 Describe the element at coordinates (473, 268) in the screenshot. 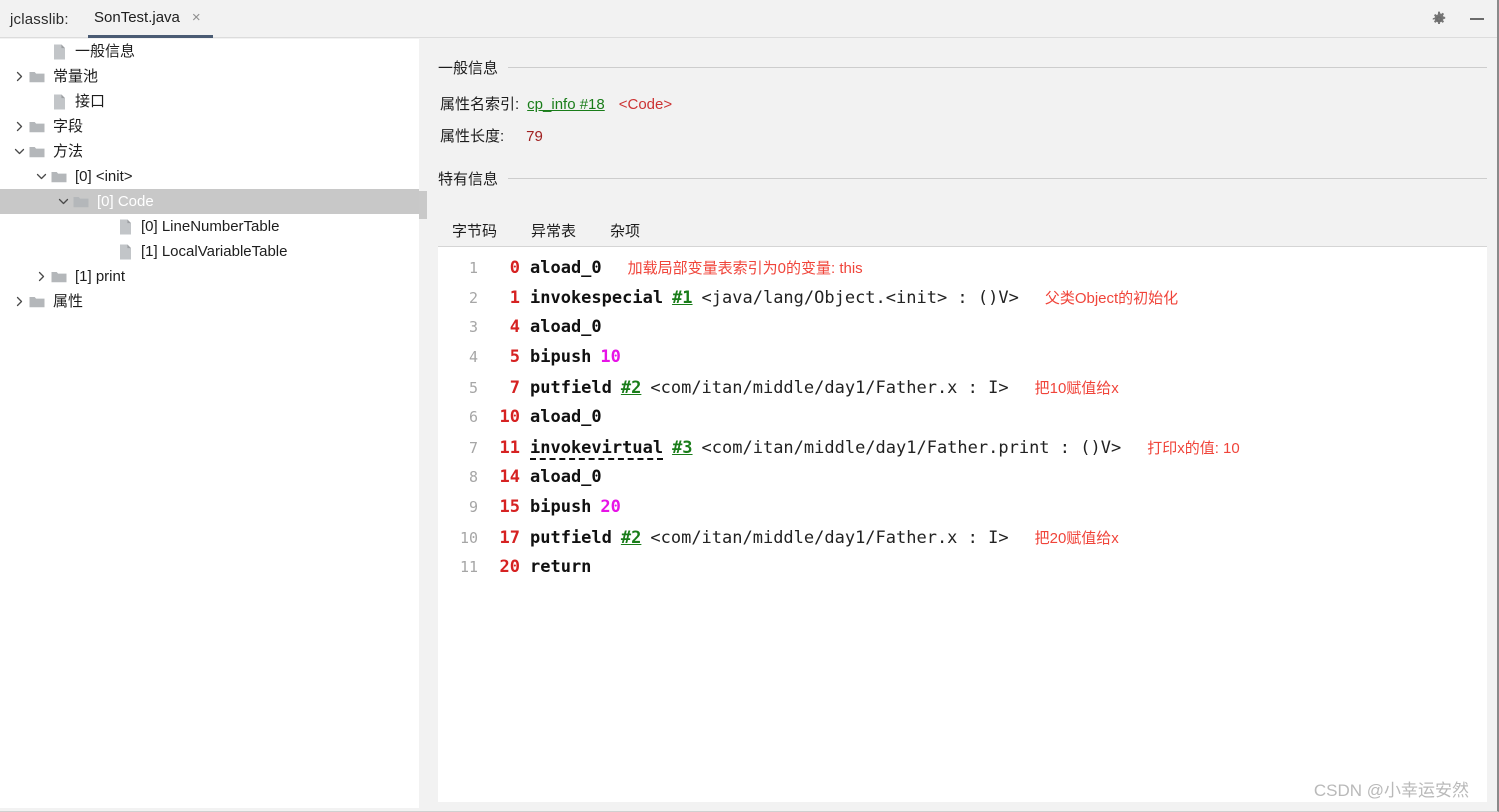

I see `bytecode-line-number: 1` at that location.